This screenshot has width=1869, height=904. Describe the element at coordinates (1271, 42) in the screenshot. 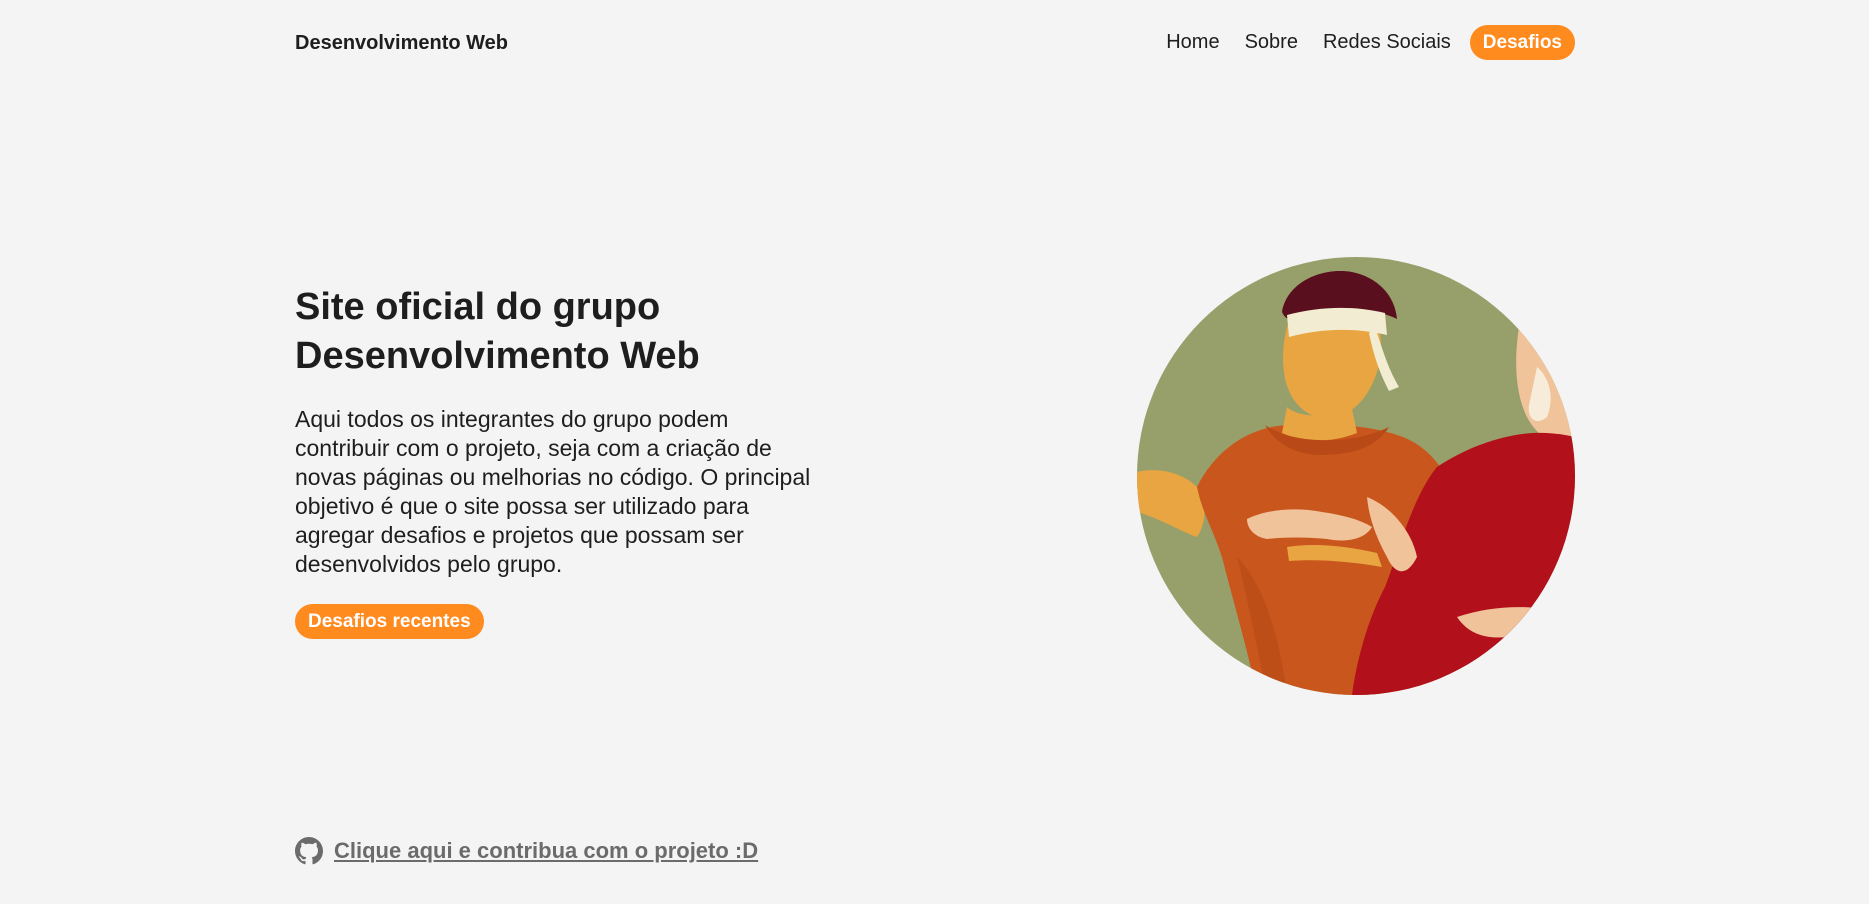

I see `nav-sobre-link: Sobre` at that location.